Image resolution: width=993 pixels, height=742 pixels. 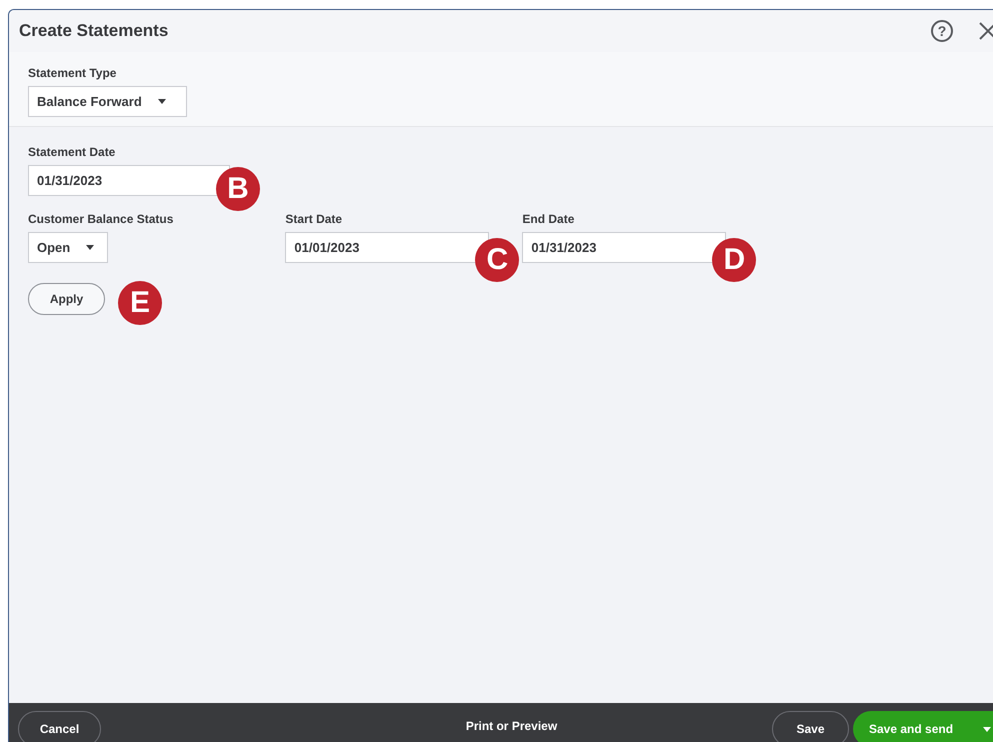 I want to click on callout-badge: D, so click(x=734, y=260).